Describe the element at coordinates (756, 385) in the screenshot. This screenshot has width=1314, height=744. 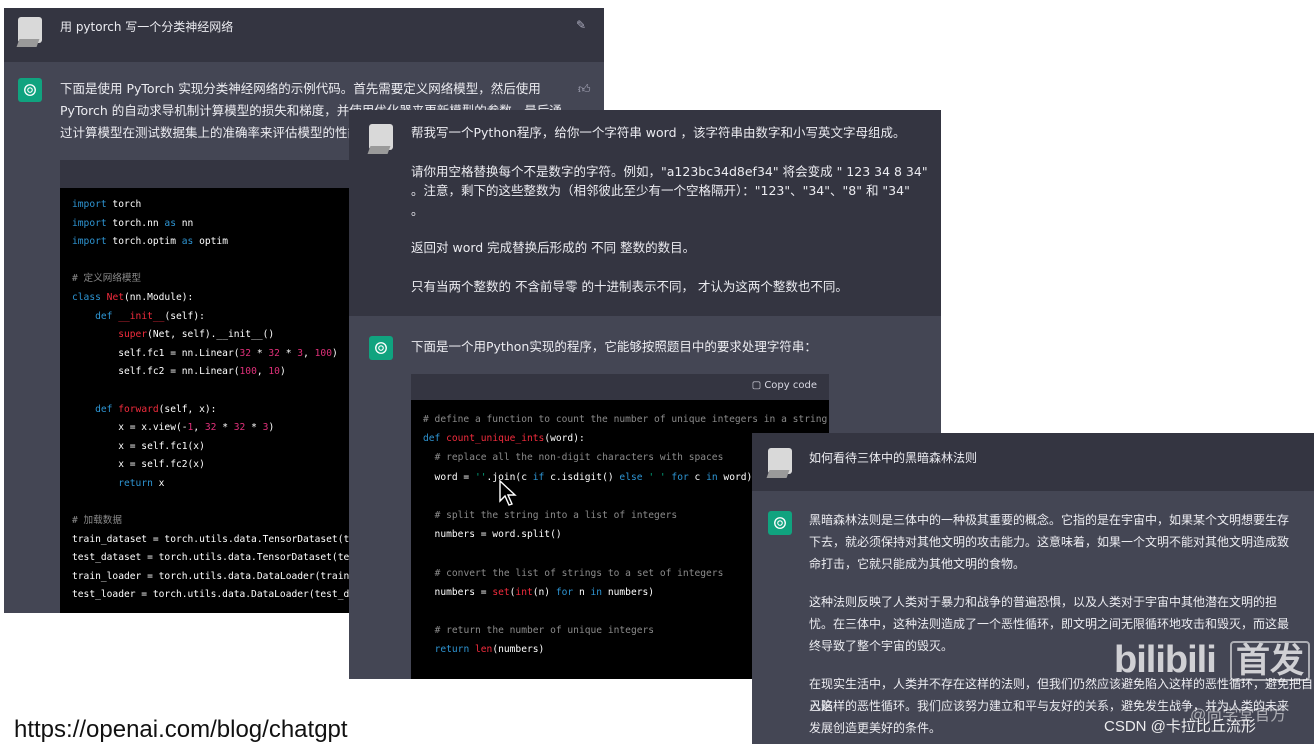
I see `clipboard-icon: ▢` at that location.